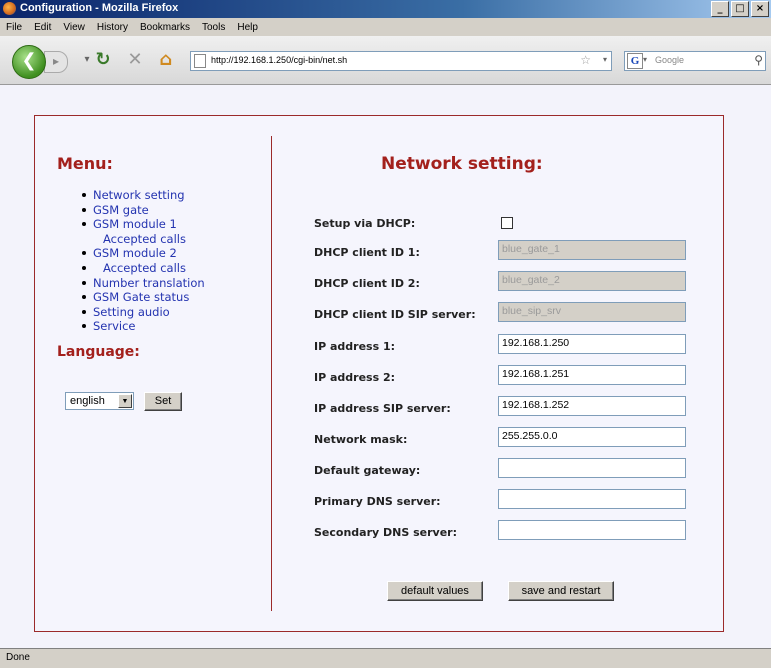  I want to click on google-icon: G, so click(635, 61).